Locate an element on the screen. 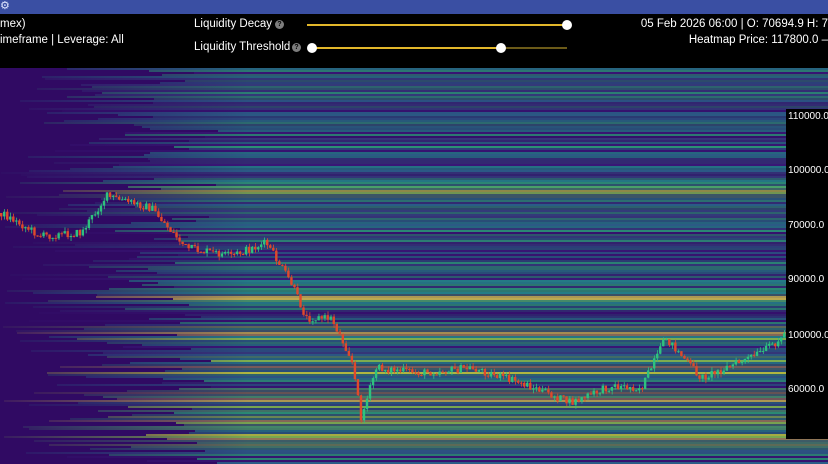  price-label: 60000.0 is located at coordinates (806, 389).